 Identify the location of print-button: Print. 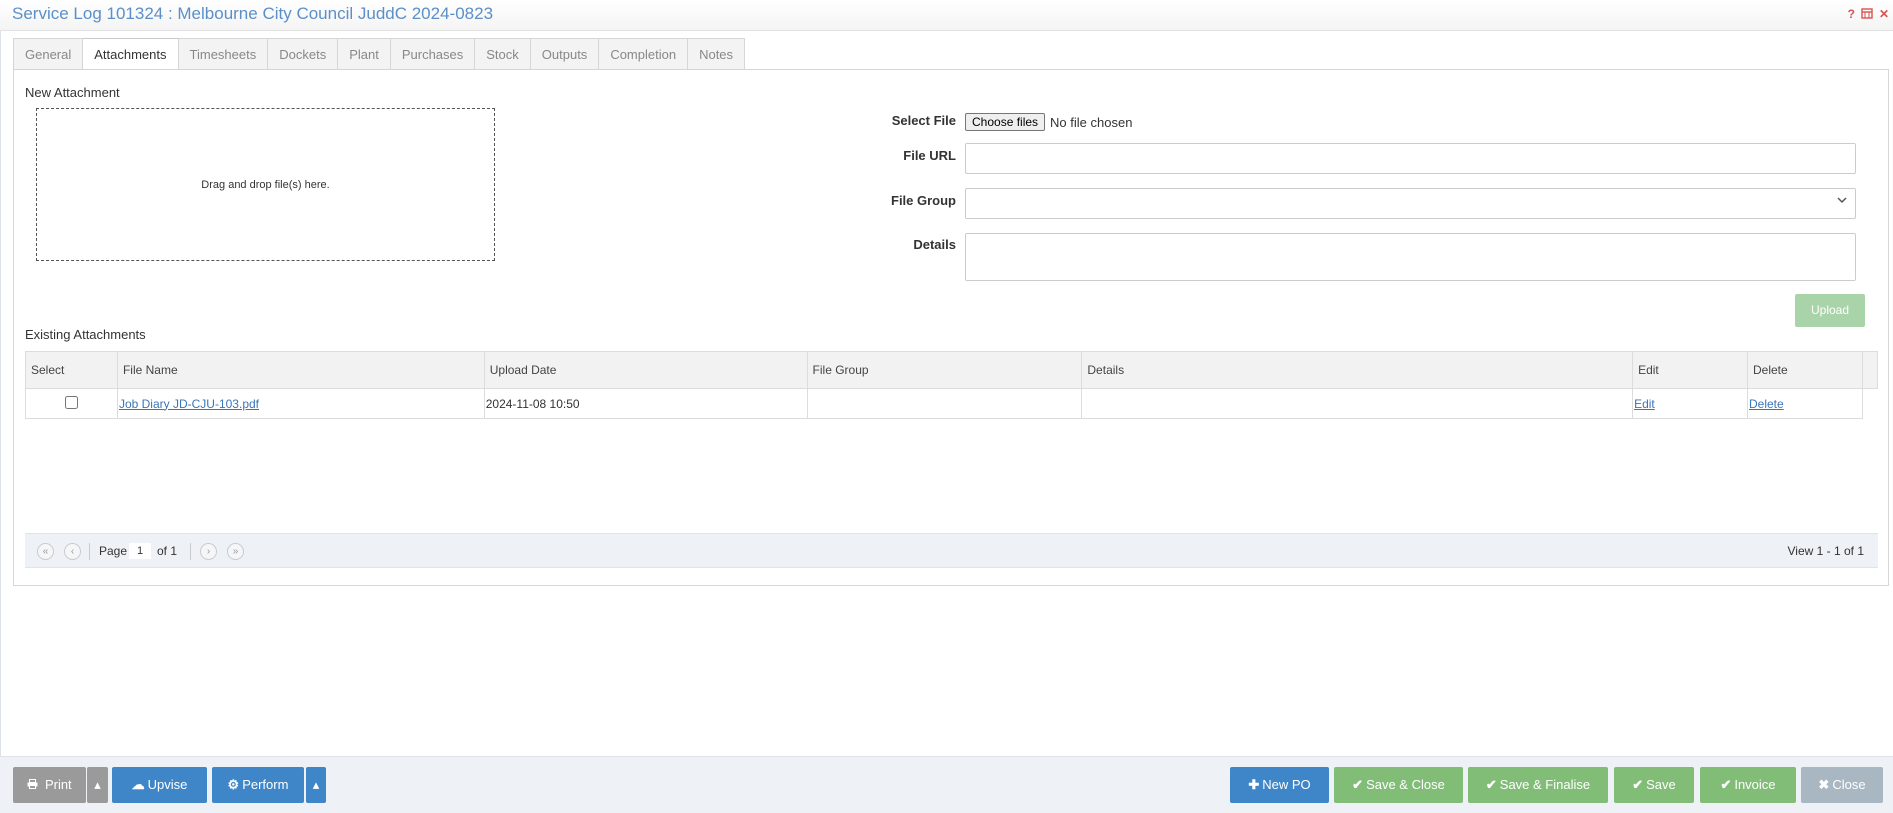
(49, 785).